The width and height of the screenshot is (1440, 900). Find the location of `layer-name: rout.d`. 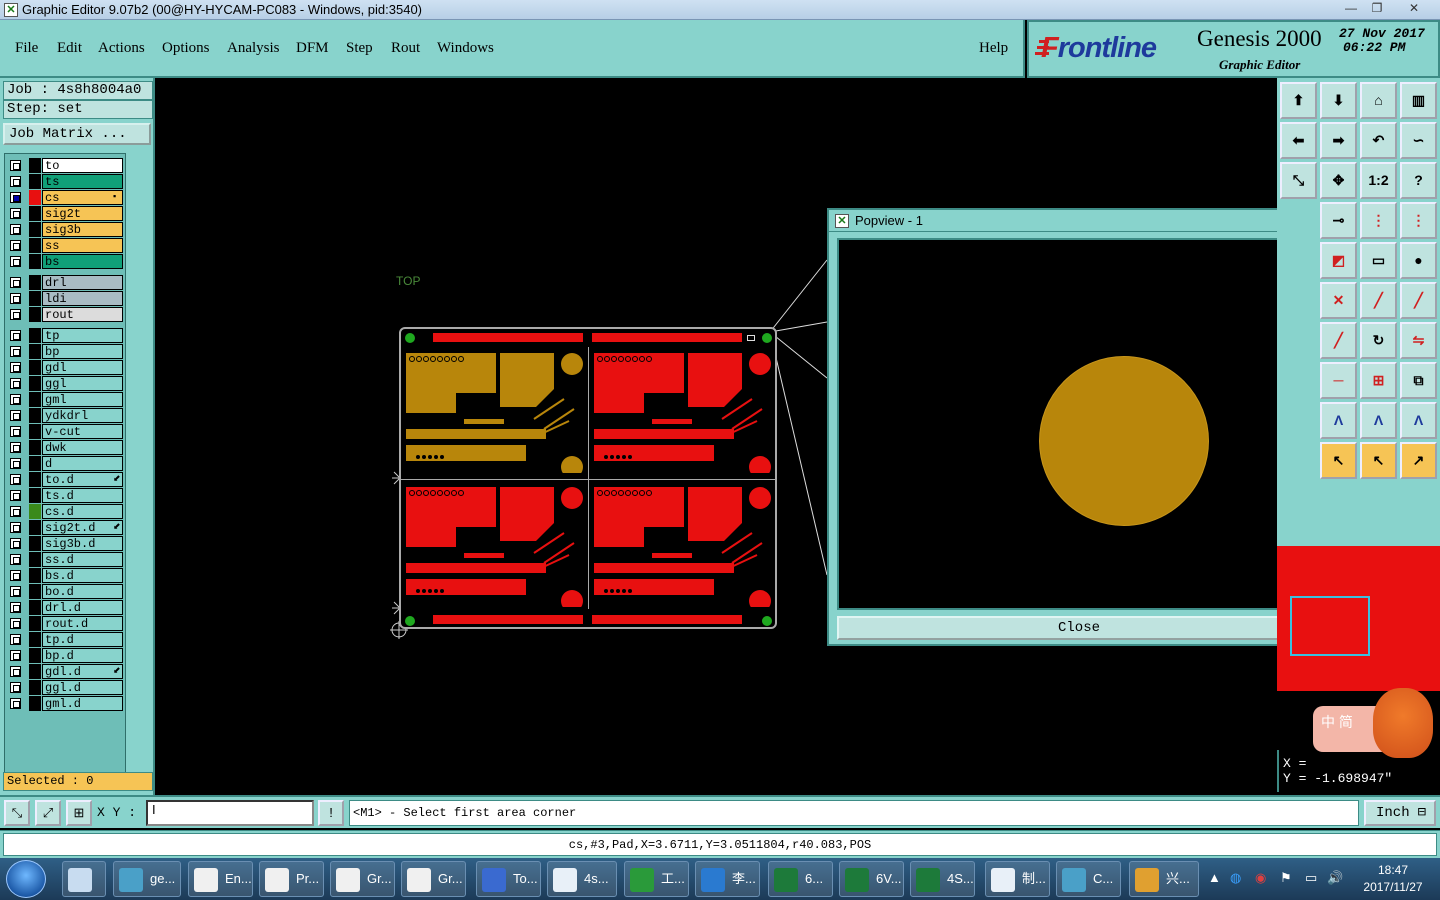

layer-name: rout.d is located at coordinates (82, 623).